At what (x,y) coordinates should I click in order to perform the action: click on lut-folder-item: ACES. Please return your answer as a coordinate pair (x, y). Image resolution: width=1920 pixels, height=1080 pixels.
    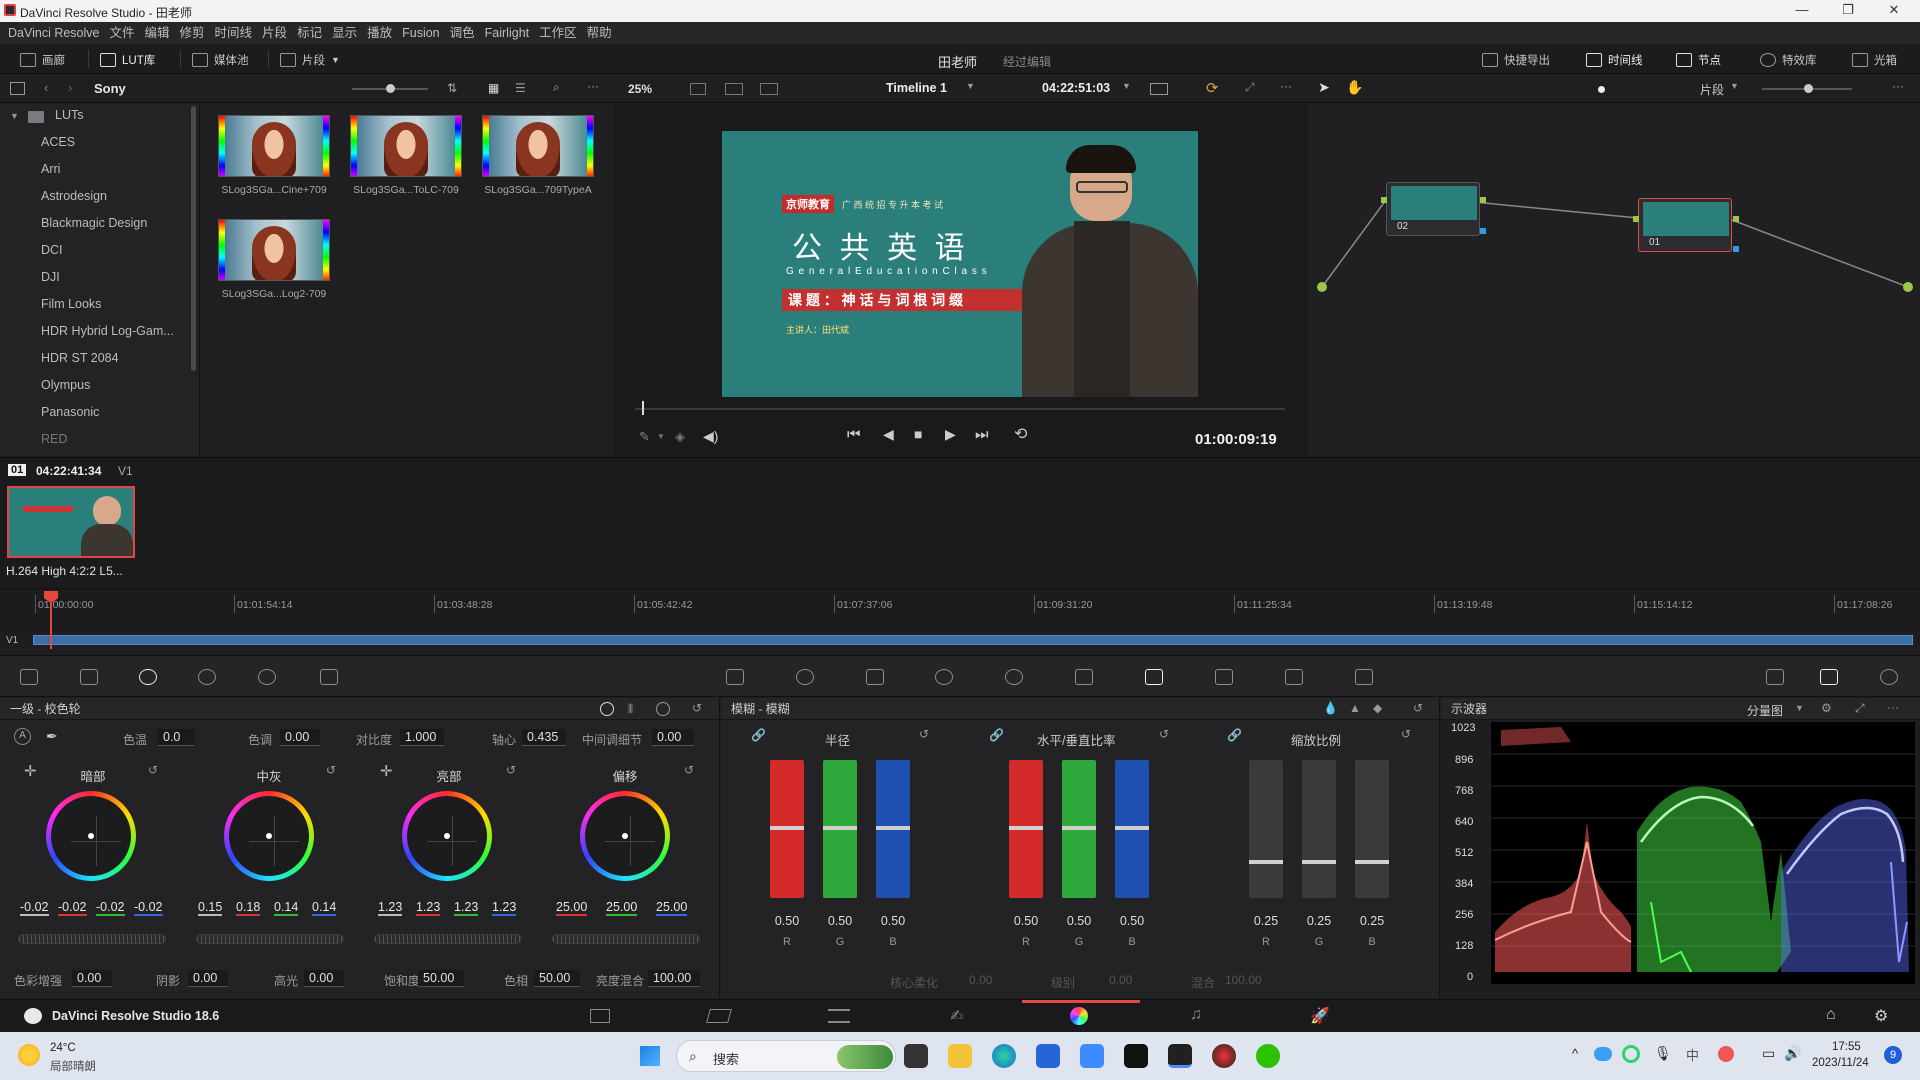
    Looking at the image, I should click on (58, 142).